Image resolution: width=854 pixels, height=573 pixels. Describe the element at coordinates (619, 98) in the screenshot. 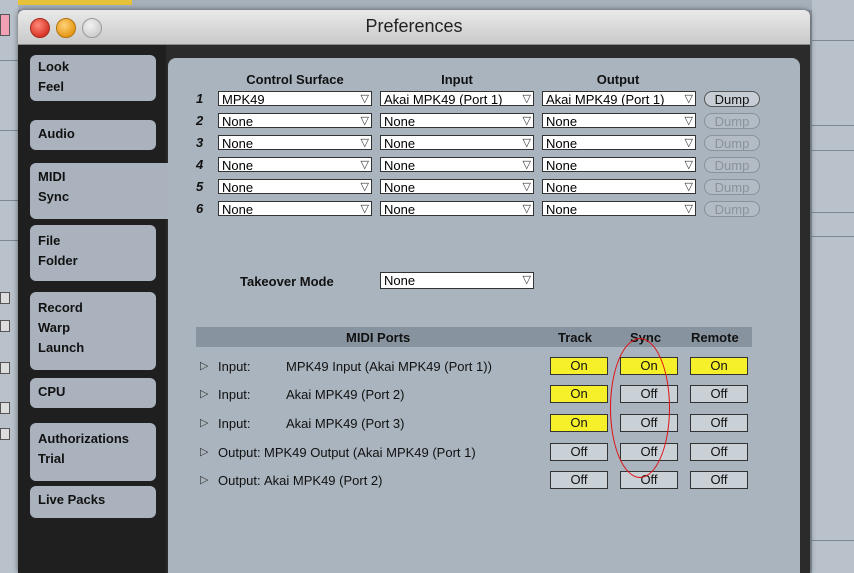

I see `output-select: Akai MPK49 (Port 1) ▽` at that location.